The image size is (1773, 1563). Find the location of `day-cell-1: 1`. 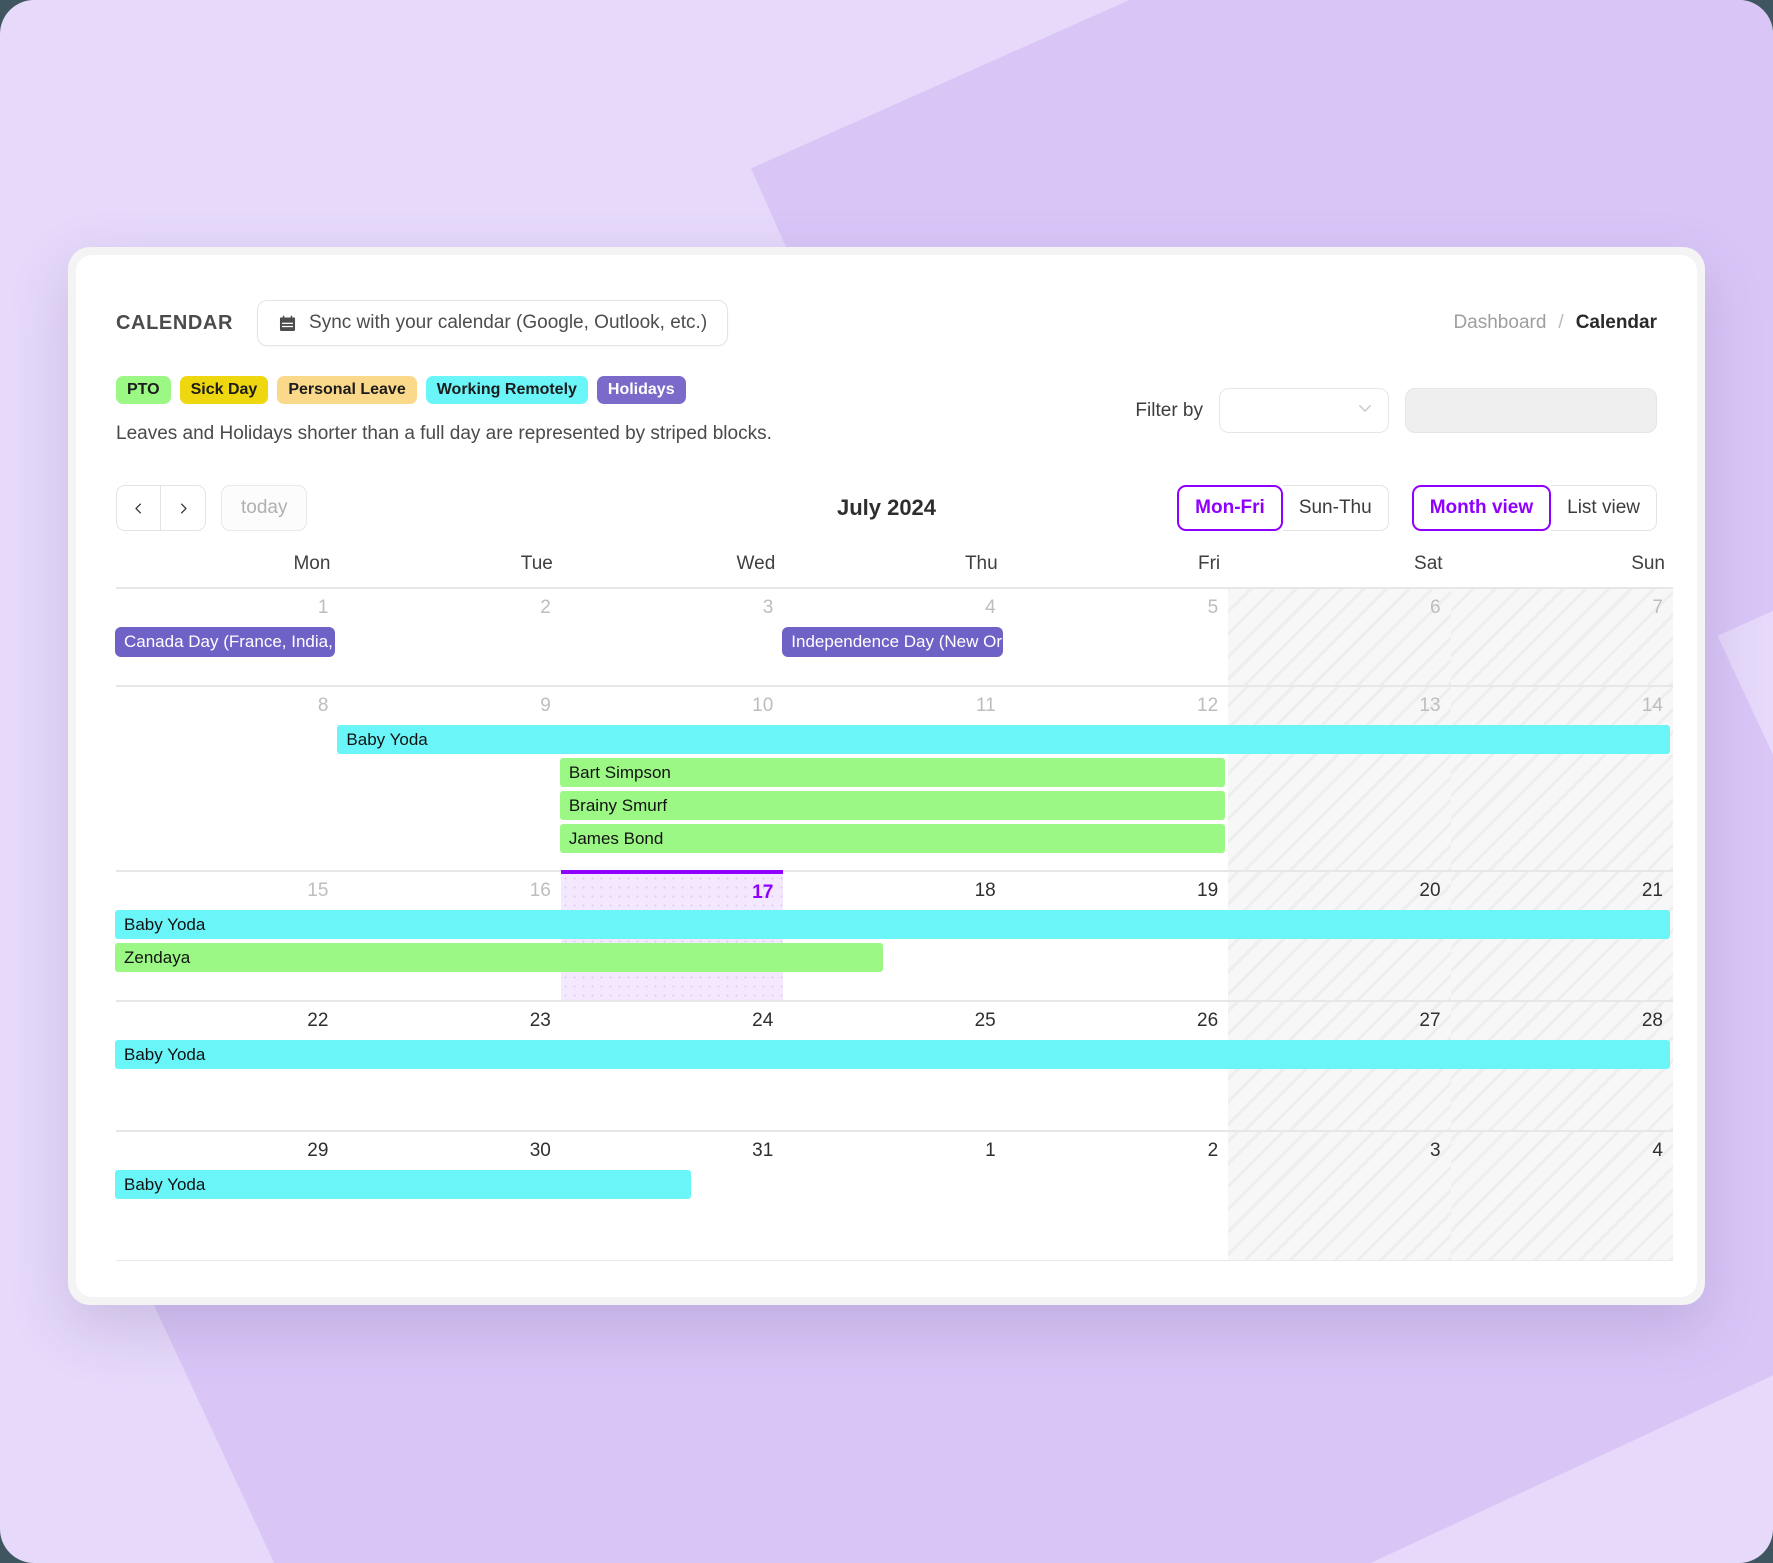

day-cell-1: 1 is located at coordinates (894, 1195).